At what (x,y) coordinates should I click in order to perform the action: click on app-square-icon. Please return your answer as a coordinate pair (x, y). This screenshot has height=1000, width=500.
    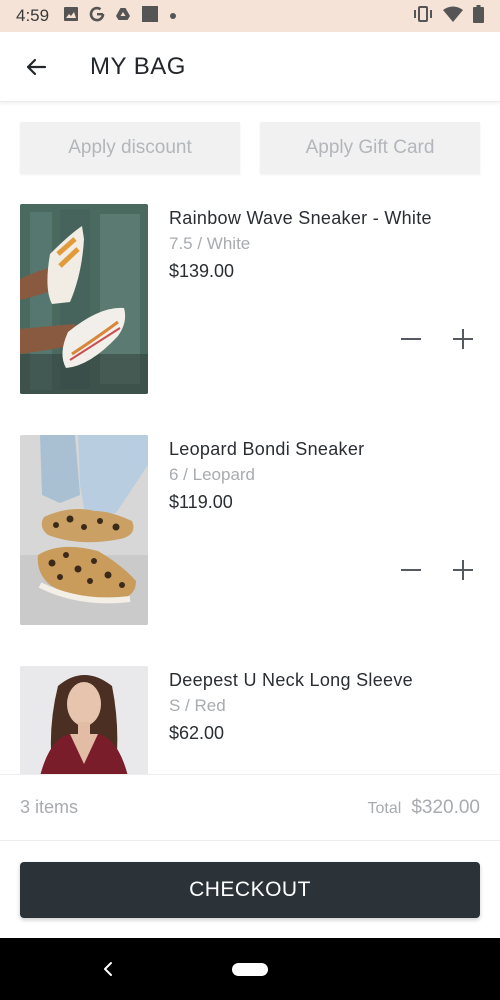
    Looking at the image, I should click on (150, 16).